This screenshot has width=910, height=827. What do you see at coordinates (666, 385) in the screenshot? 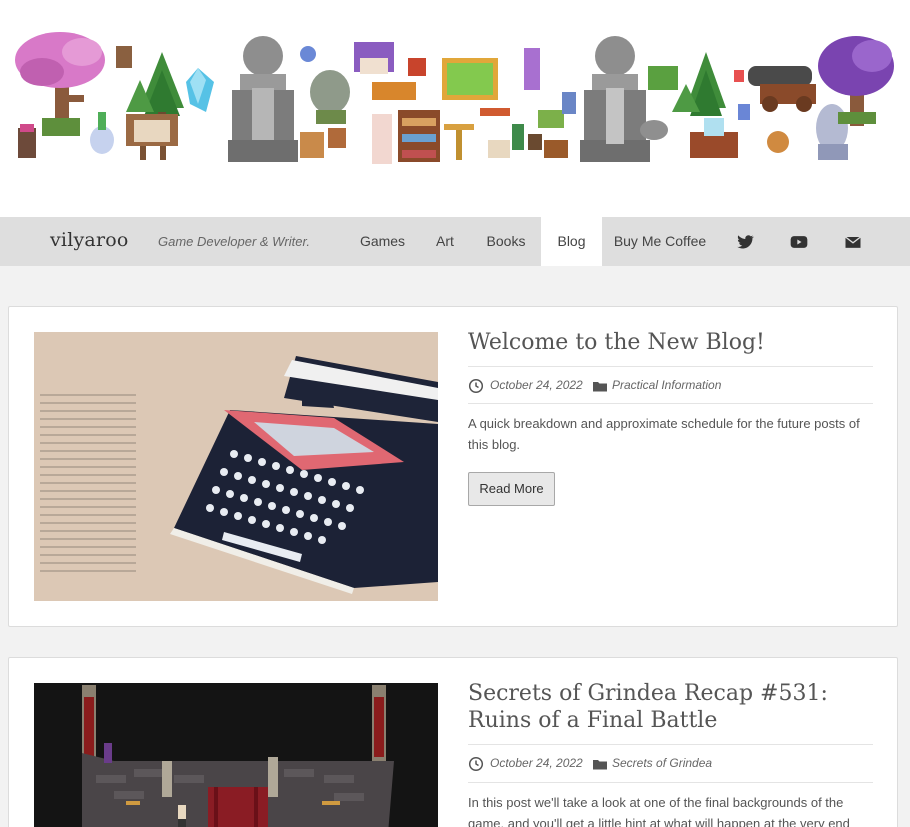
I see `post-category: Practical Information` at bounding box center [666, 385].